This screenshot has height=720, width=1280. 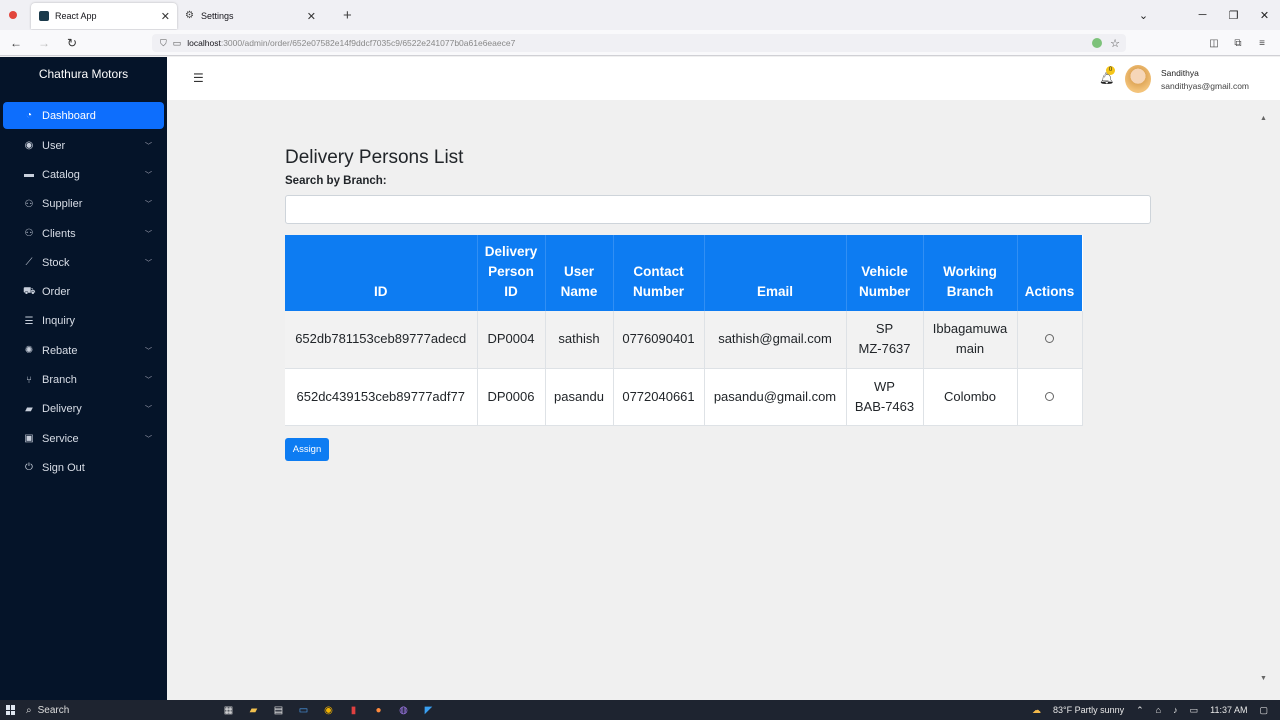 What do you see at coordinates (1194, 710) in the screenshot?
I see `battery-icon: ▭` at bounding box center [1194, 710].